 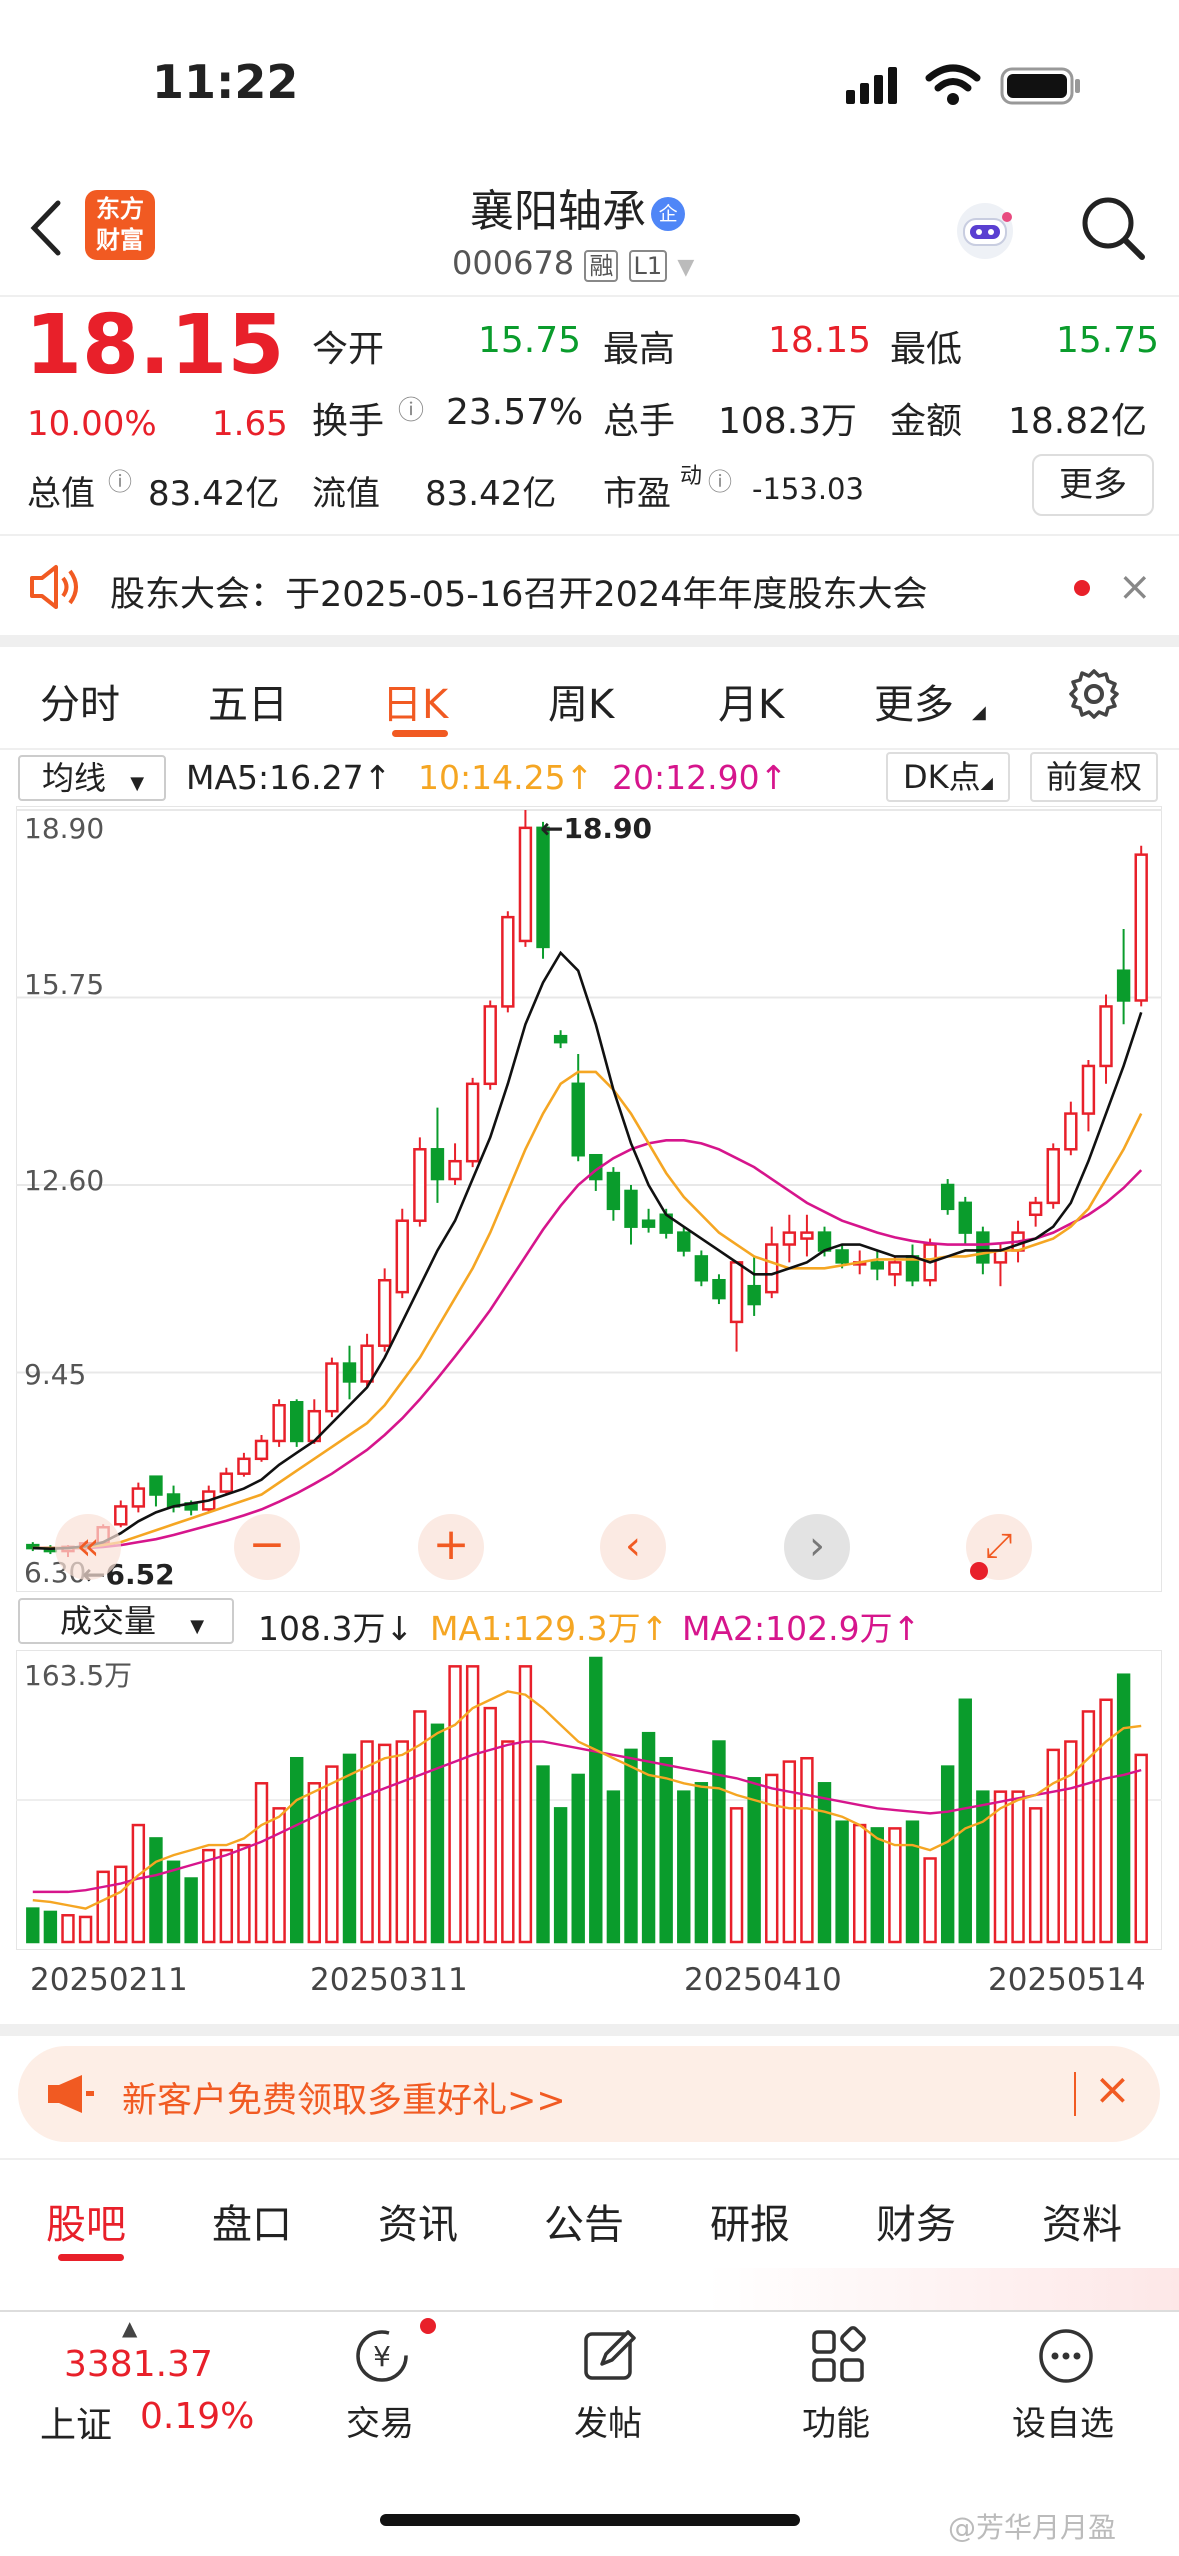 What do you see at coordinates (88, 1547) in the screenshot?
I see `scroll-left-fast-button: «` at bounding box center [88, 1547].